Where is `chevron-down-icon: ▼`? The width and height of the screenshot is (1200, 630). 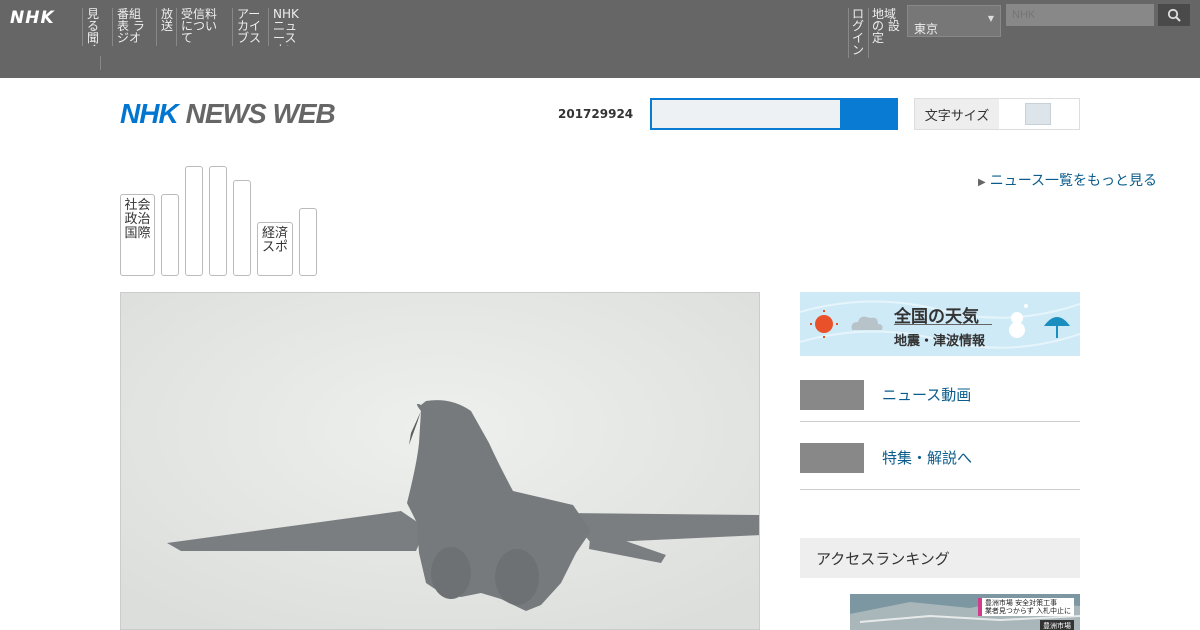 chevron-down-icon: ▼ is located at coordinates (990, 18).